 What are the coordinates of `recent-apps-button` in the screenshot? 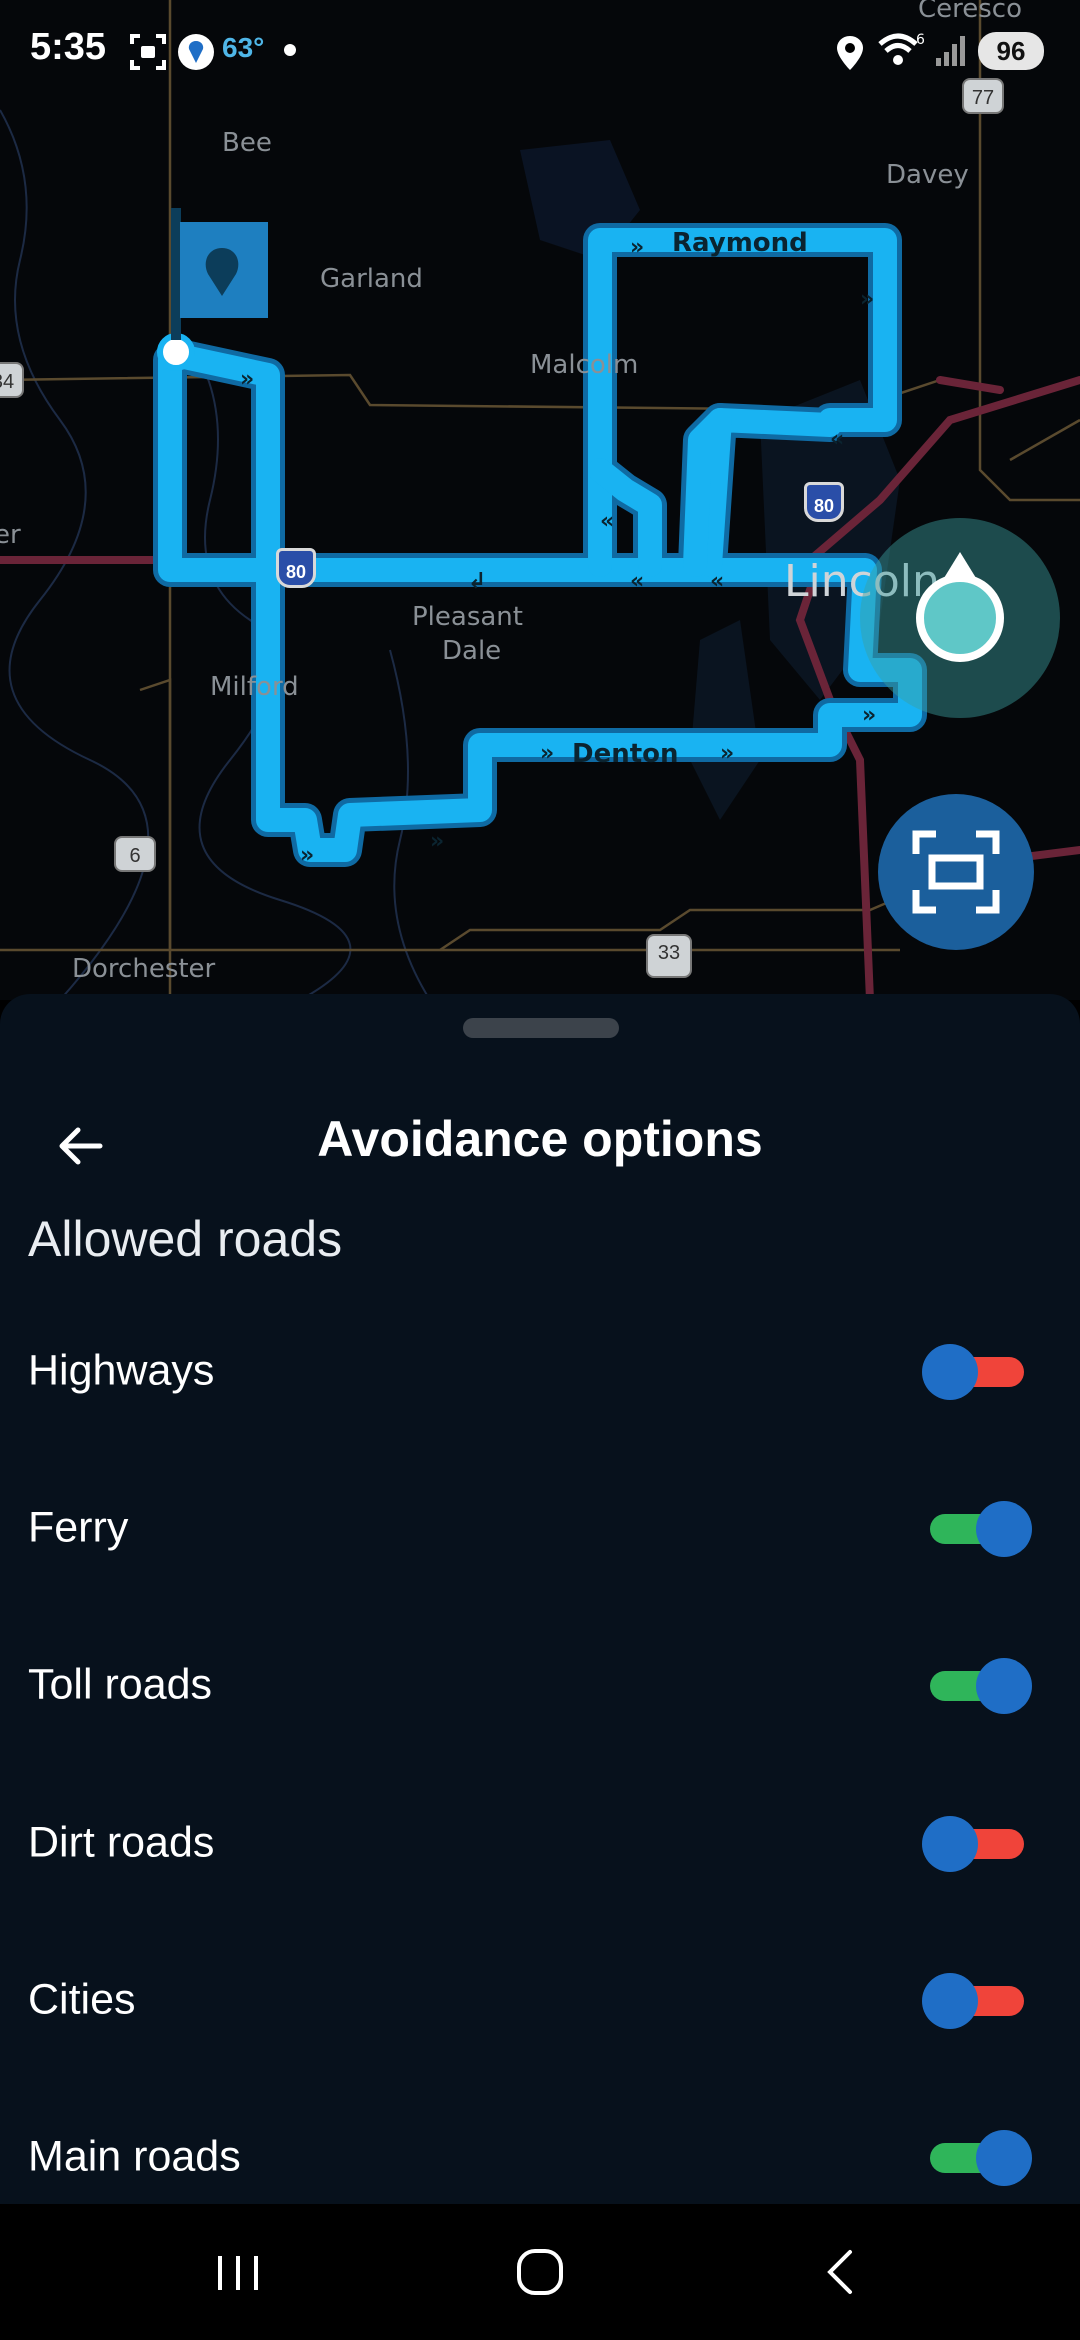 It's located at (238, 2272).